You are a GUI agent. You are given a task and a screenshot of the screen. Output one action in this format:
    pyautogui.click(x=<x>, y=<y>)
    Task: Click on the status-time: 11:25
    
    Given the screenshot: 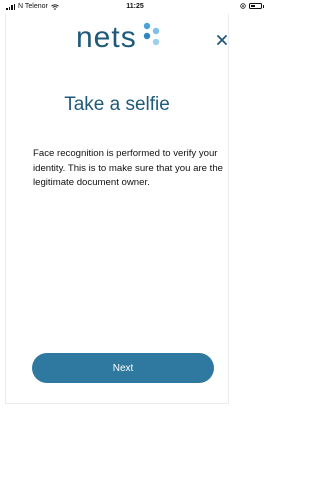 What is the action you would take?
    pyautogui.click(x=135, y=6)
    